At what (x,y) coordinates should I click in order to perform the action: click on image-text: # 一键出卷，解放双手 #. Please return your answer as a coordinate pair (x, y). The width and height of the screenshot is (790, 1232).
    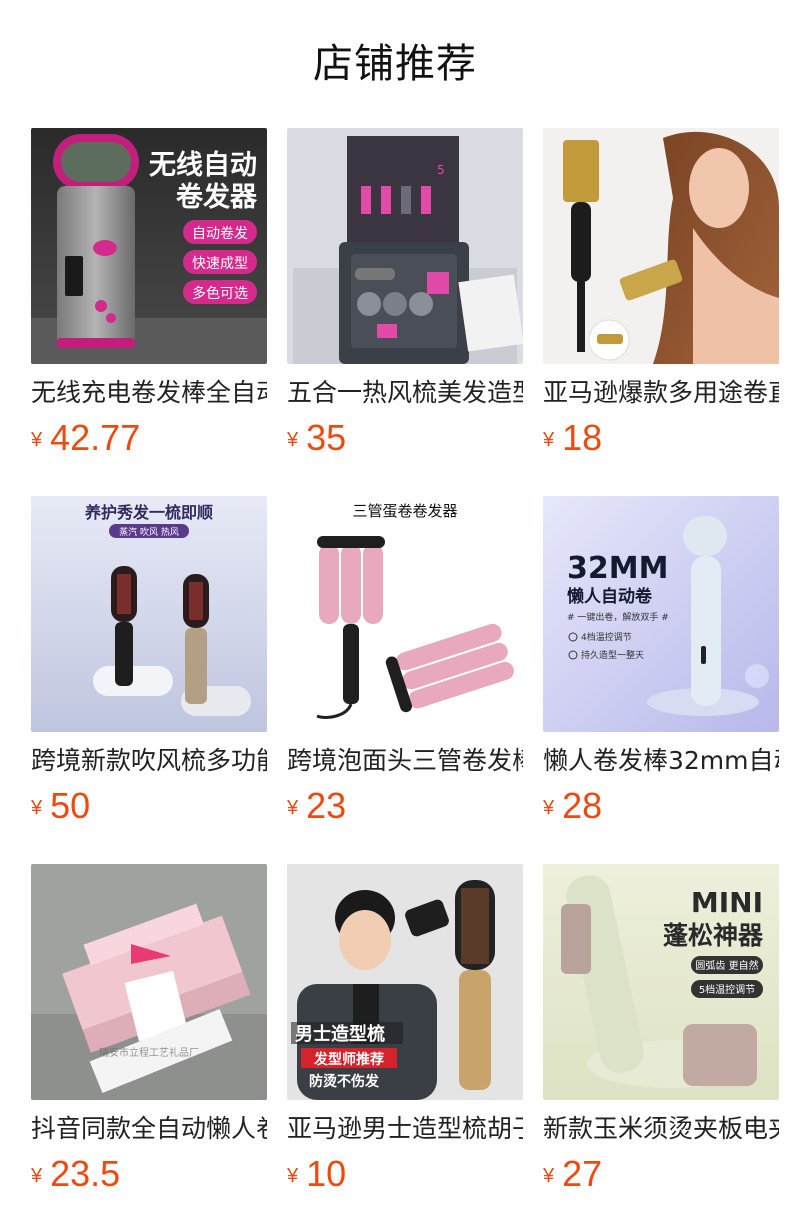
    Looking at the image, I should click on (618, 617).